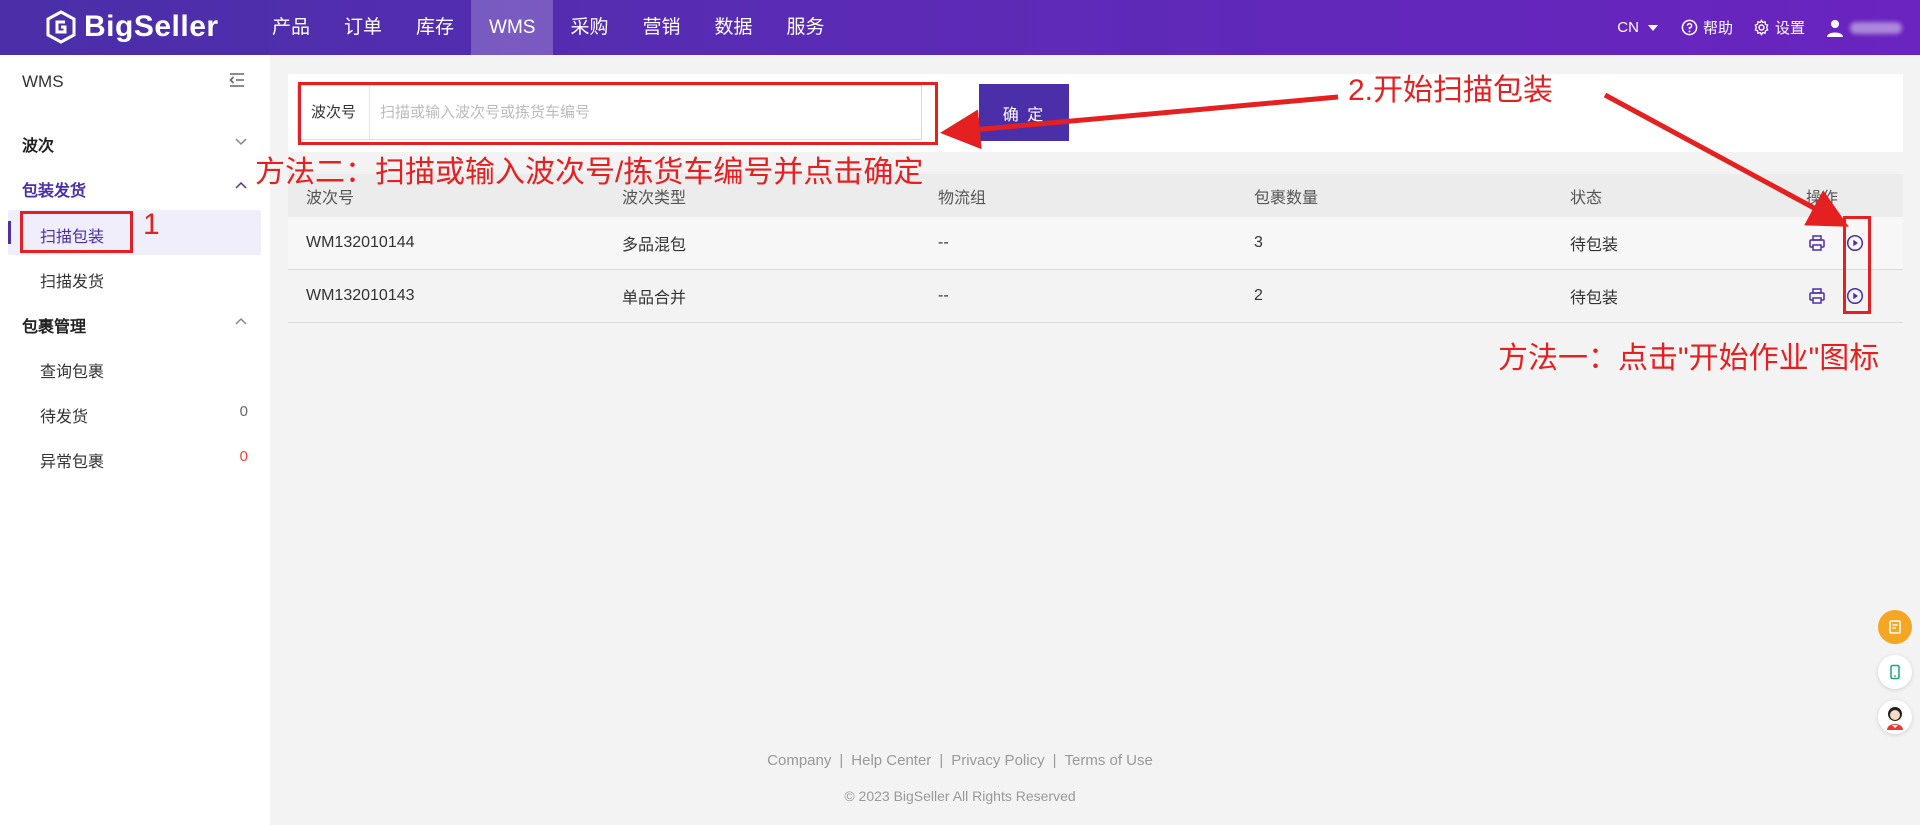 This screenshot has width=1920, height=825. What do you see at coordinates (734, 27) in the screenshot?
I see `nav-data: 数据` at bounding box center [734, 27].